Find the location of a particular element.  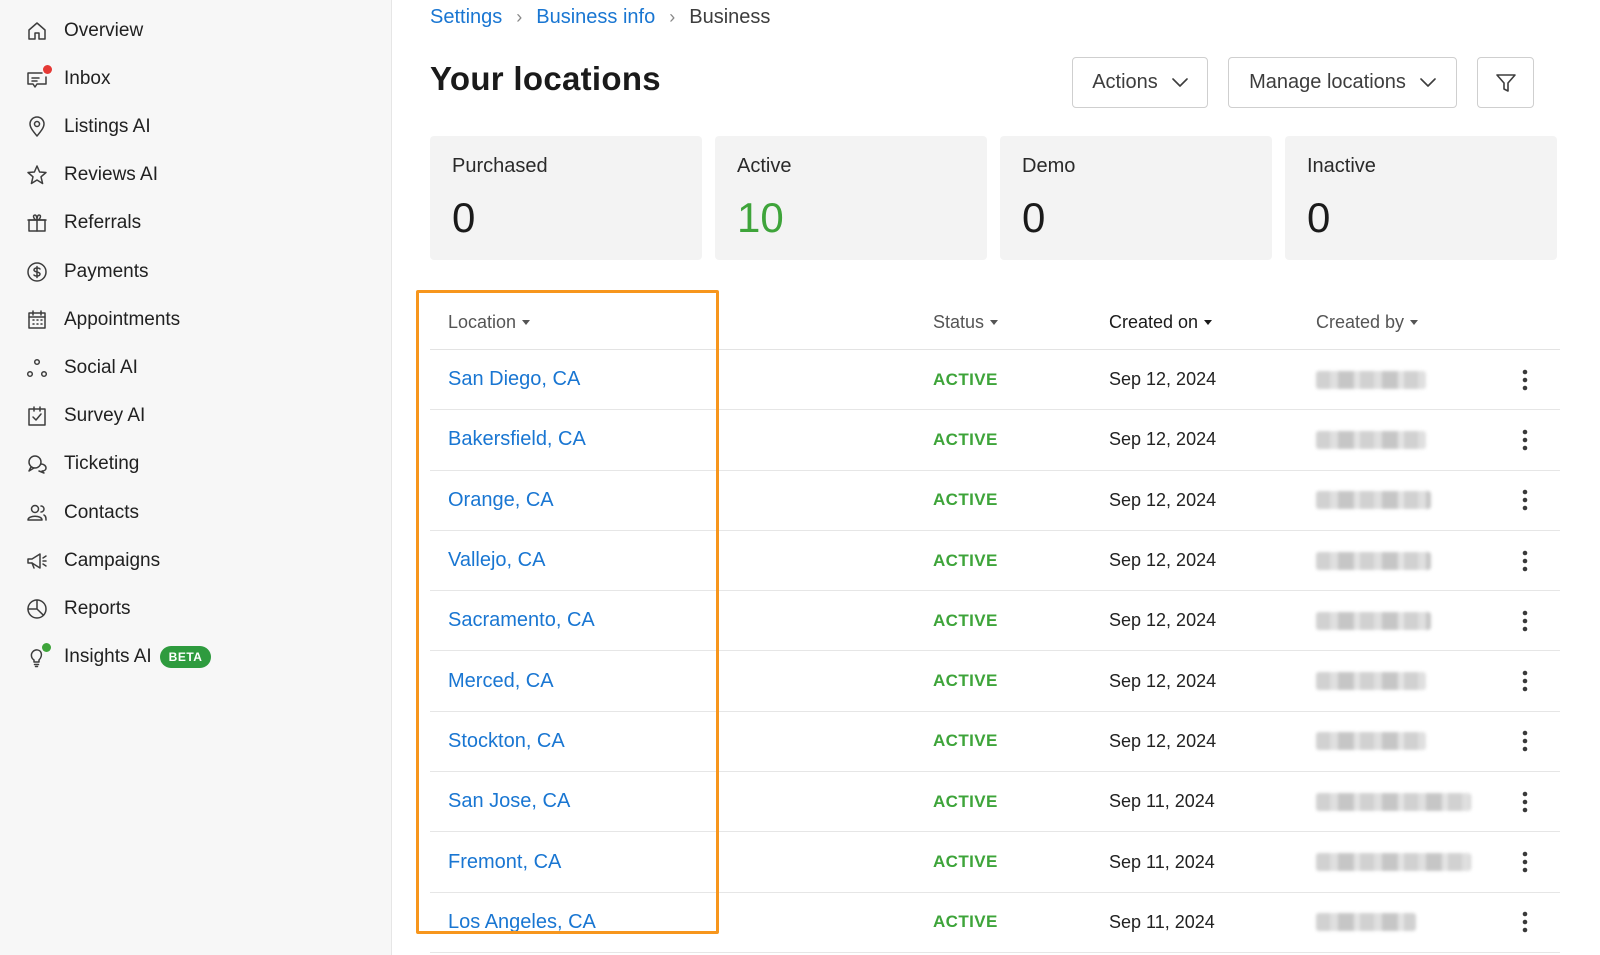

home-icon is located at coordinates (37, 31).